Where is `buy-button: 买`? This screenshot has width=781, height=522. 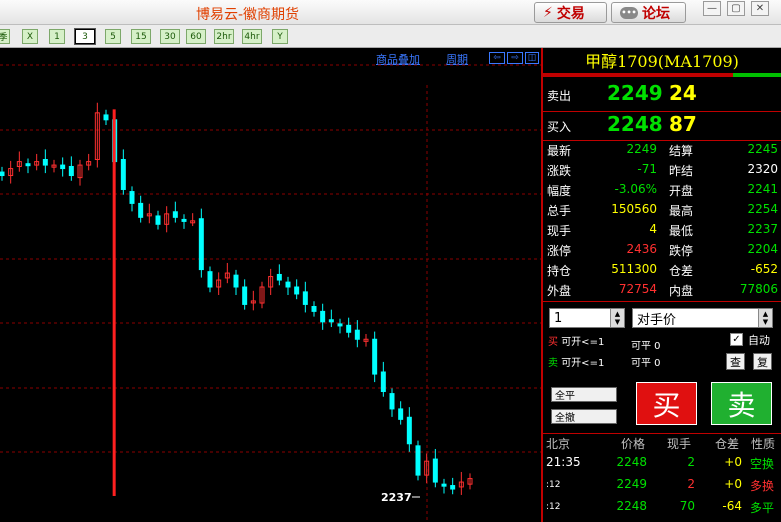
buy-button: 买 is located at coordinates (666, 403).